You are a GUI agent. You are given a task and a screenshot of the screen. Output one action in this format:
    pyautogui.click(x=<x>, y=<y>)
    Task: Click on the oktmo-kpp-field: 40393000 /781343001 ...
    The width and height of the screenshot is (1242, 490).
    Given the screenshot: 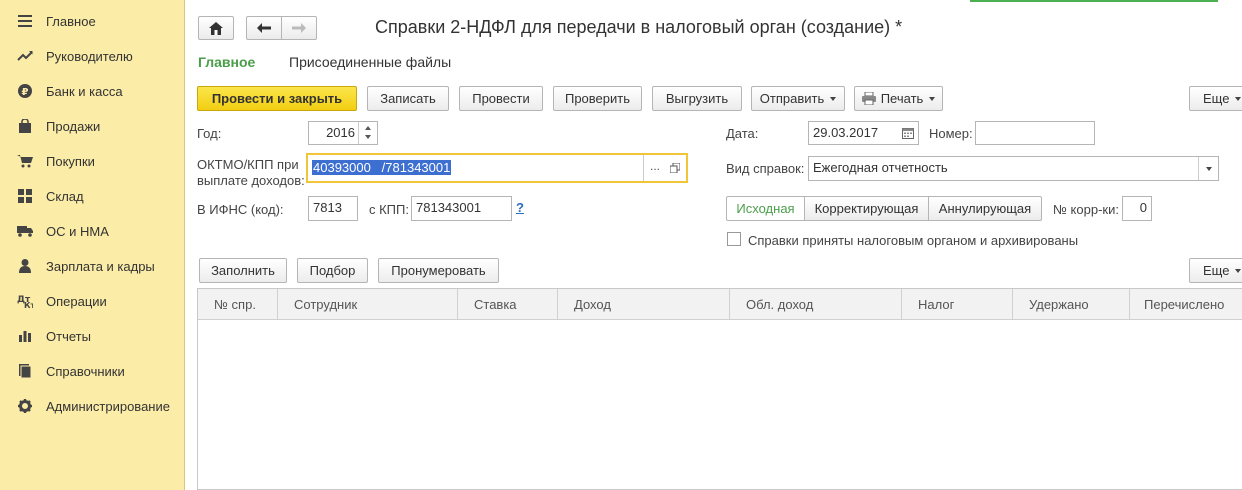 What is the action you would take?
    pyautogui.click(x=497, y=168)
    